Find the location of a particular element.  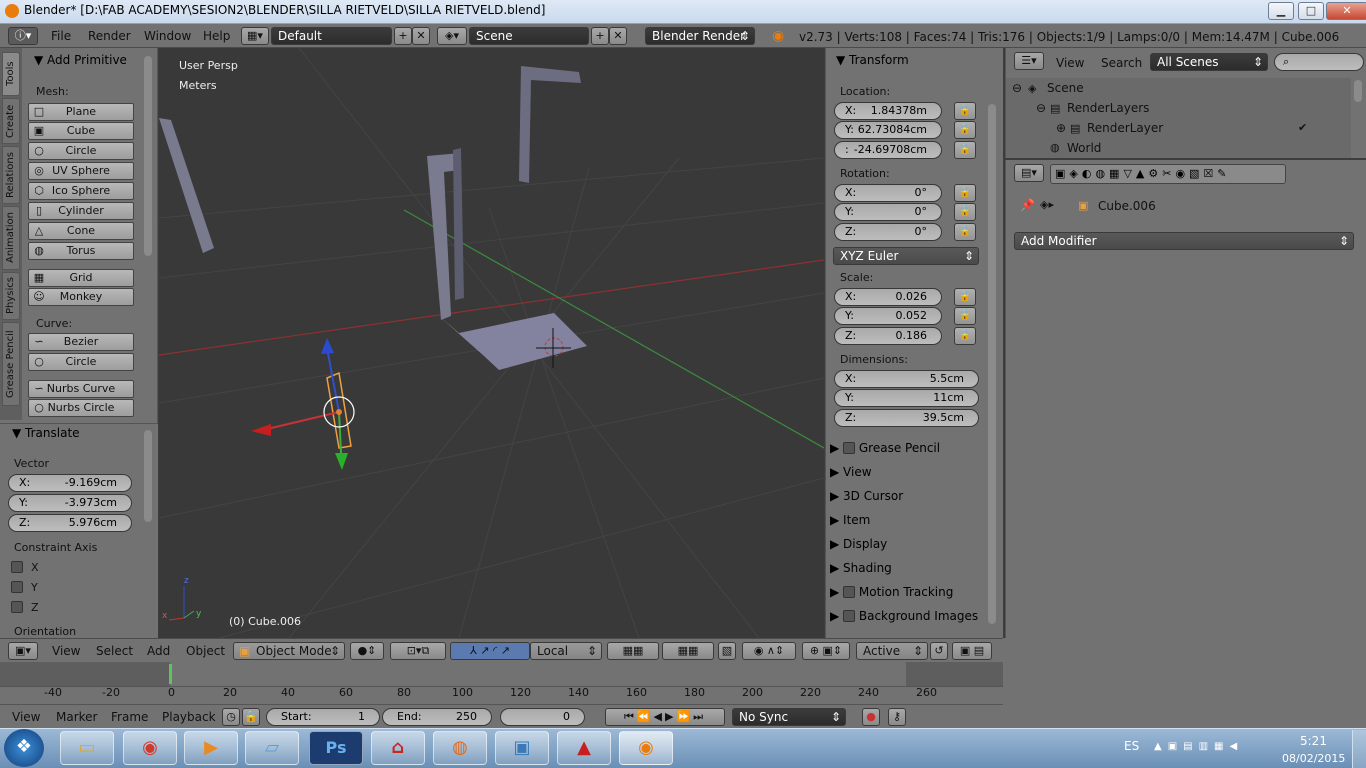

tab-tools: Tools is located at coordinates (11, 74).